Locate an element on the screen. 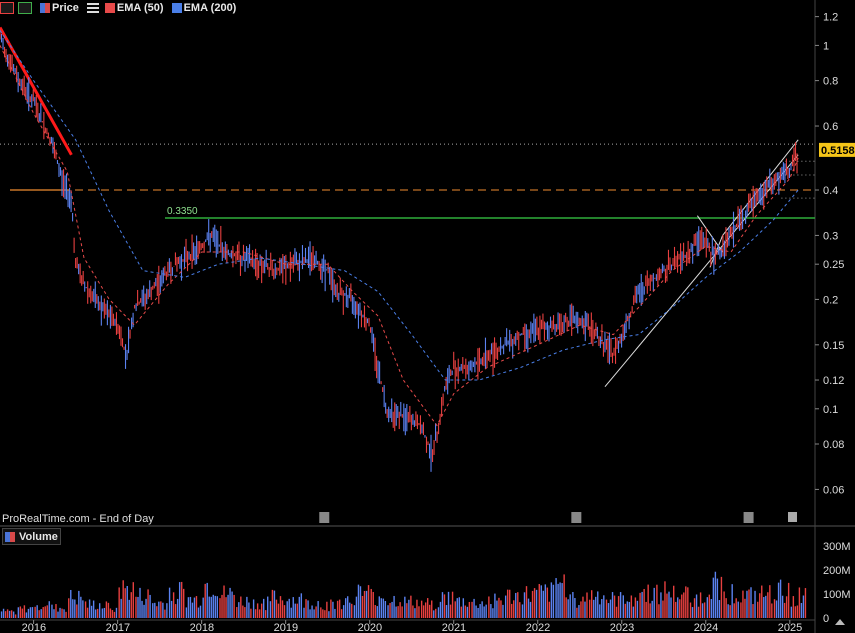 Image resolution: width=855 pixels, height=633 pixels. y-tick-label: 0.25 is located at coordinates (833, 265).